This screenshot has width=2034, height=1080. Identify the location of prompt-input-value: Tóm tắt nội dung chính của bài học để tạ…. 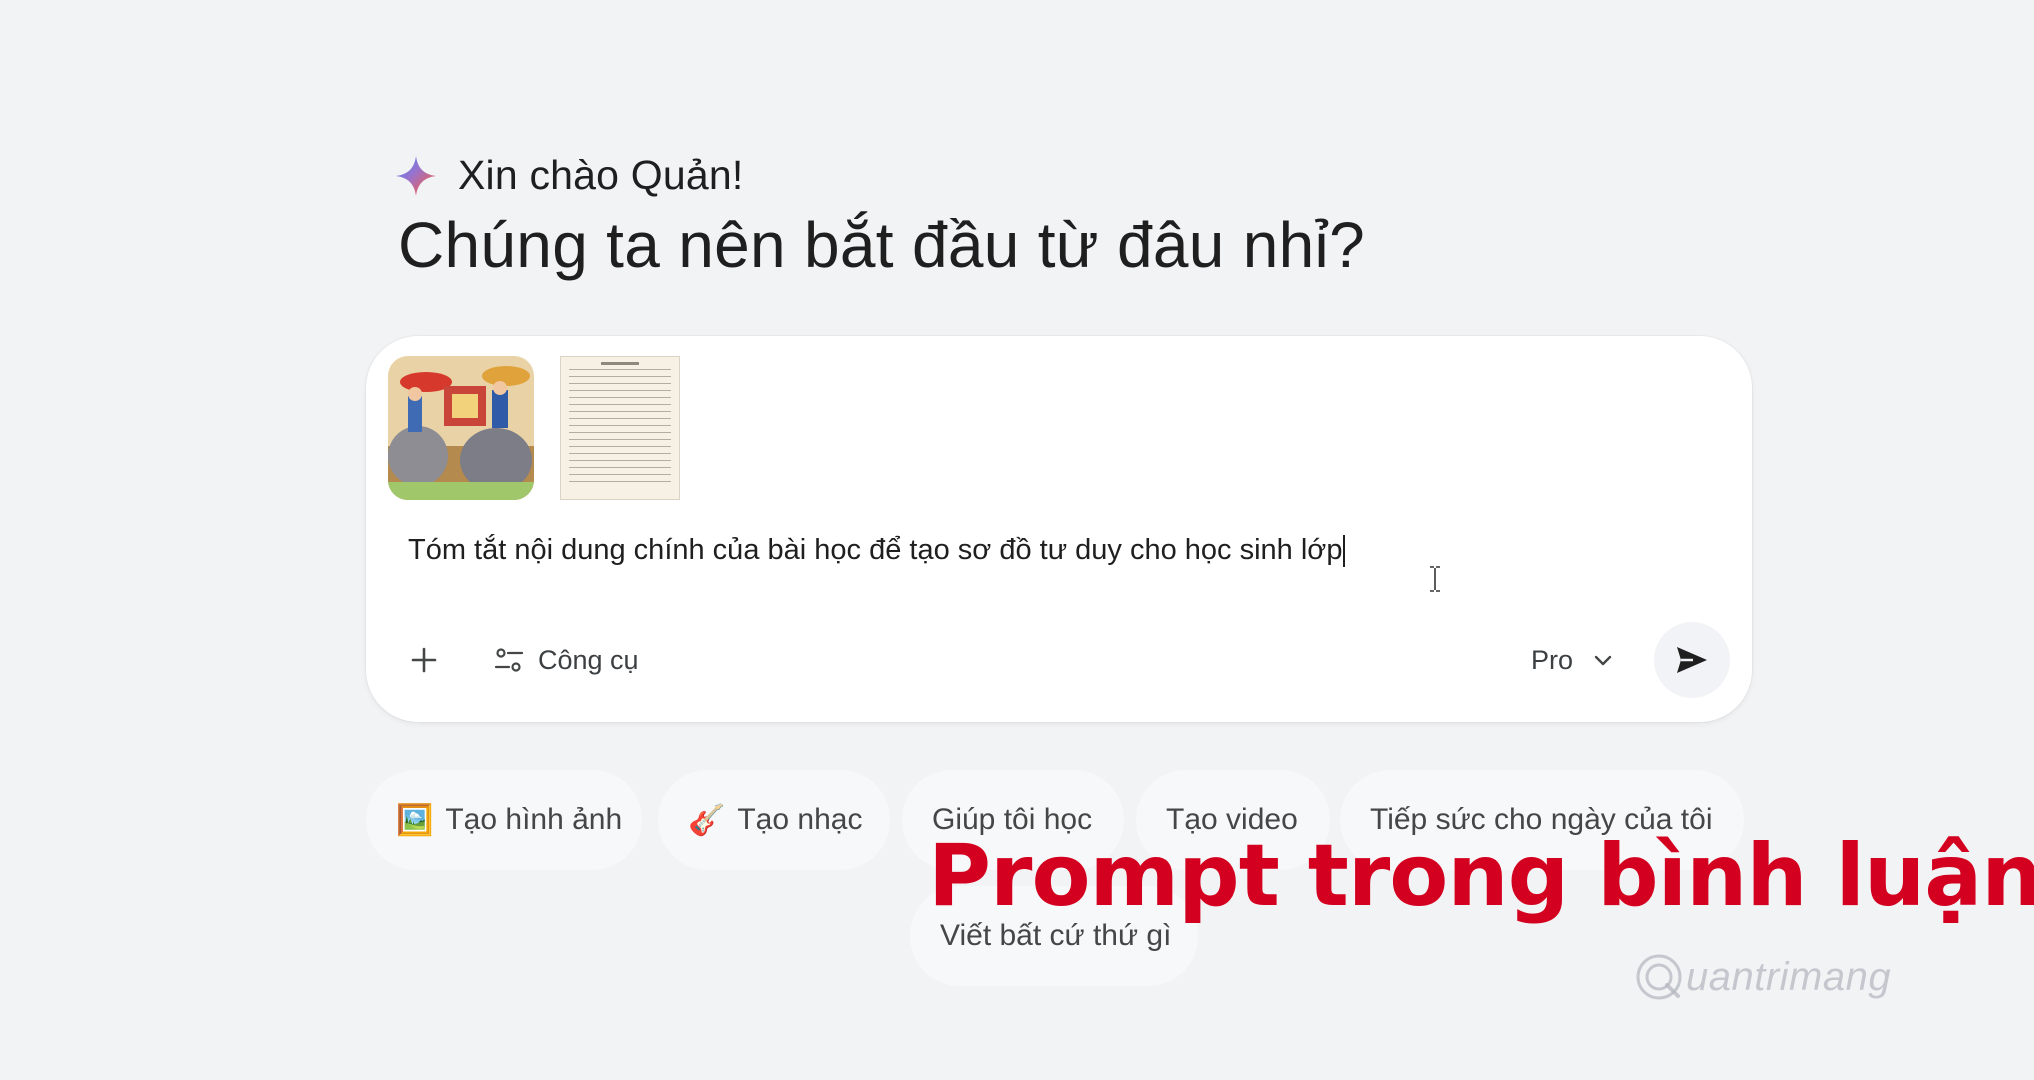
(875, 550).